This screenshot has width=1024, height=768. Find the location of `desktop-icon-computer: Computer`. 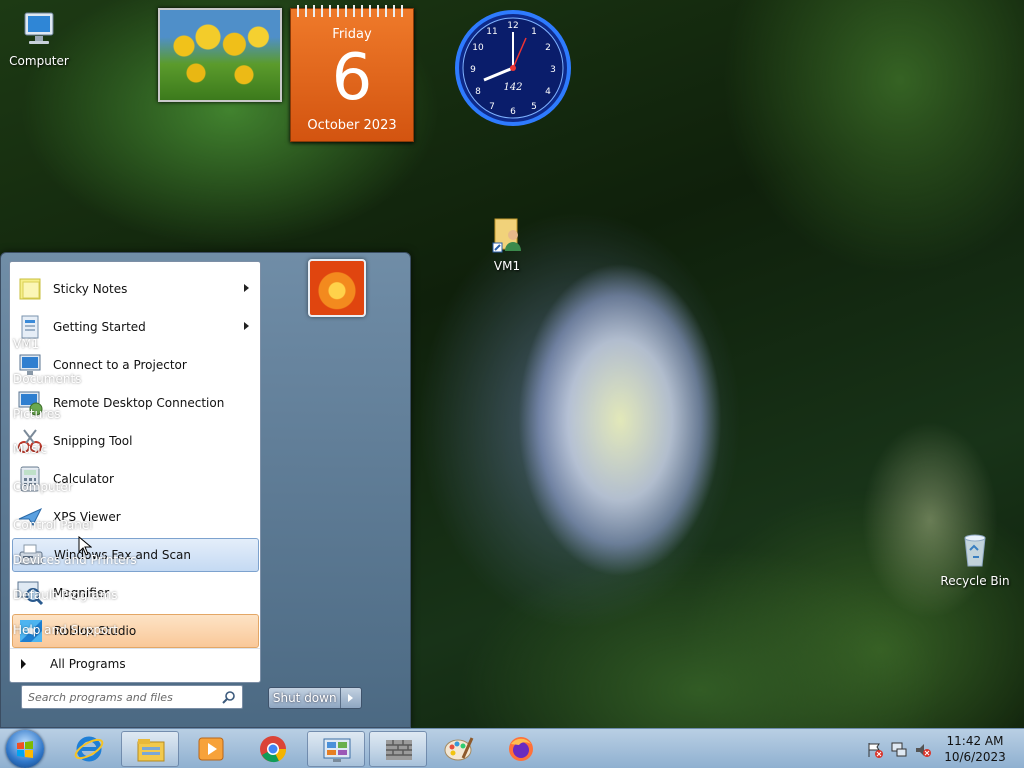

desktop-icon-computer: Computer is located at coordinates (39, 39).